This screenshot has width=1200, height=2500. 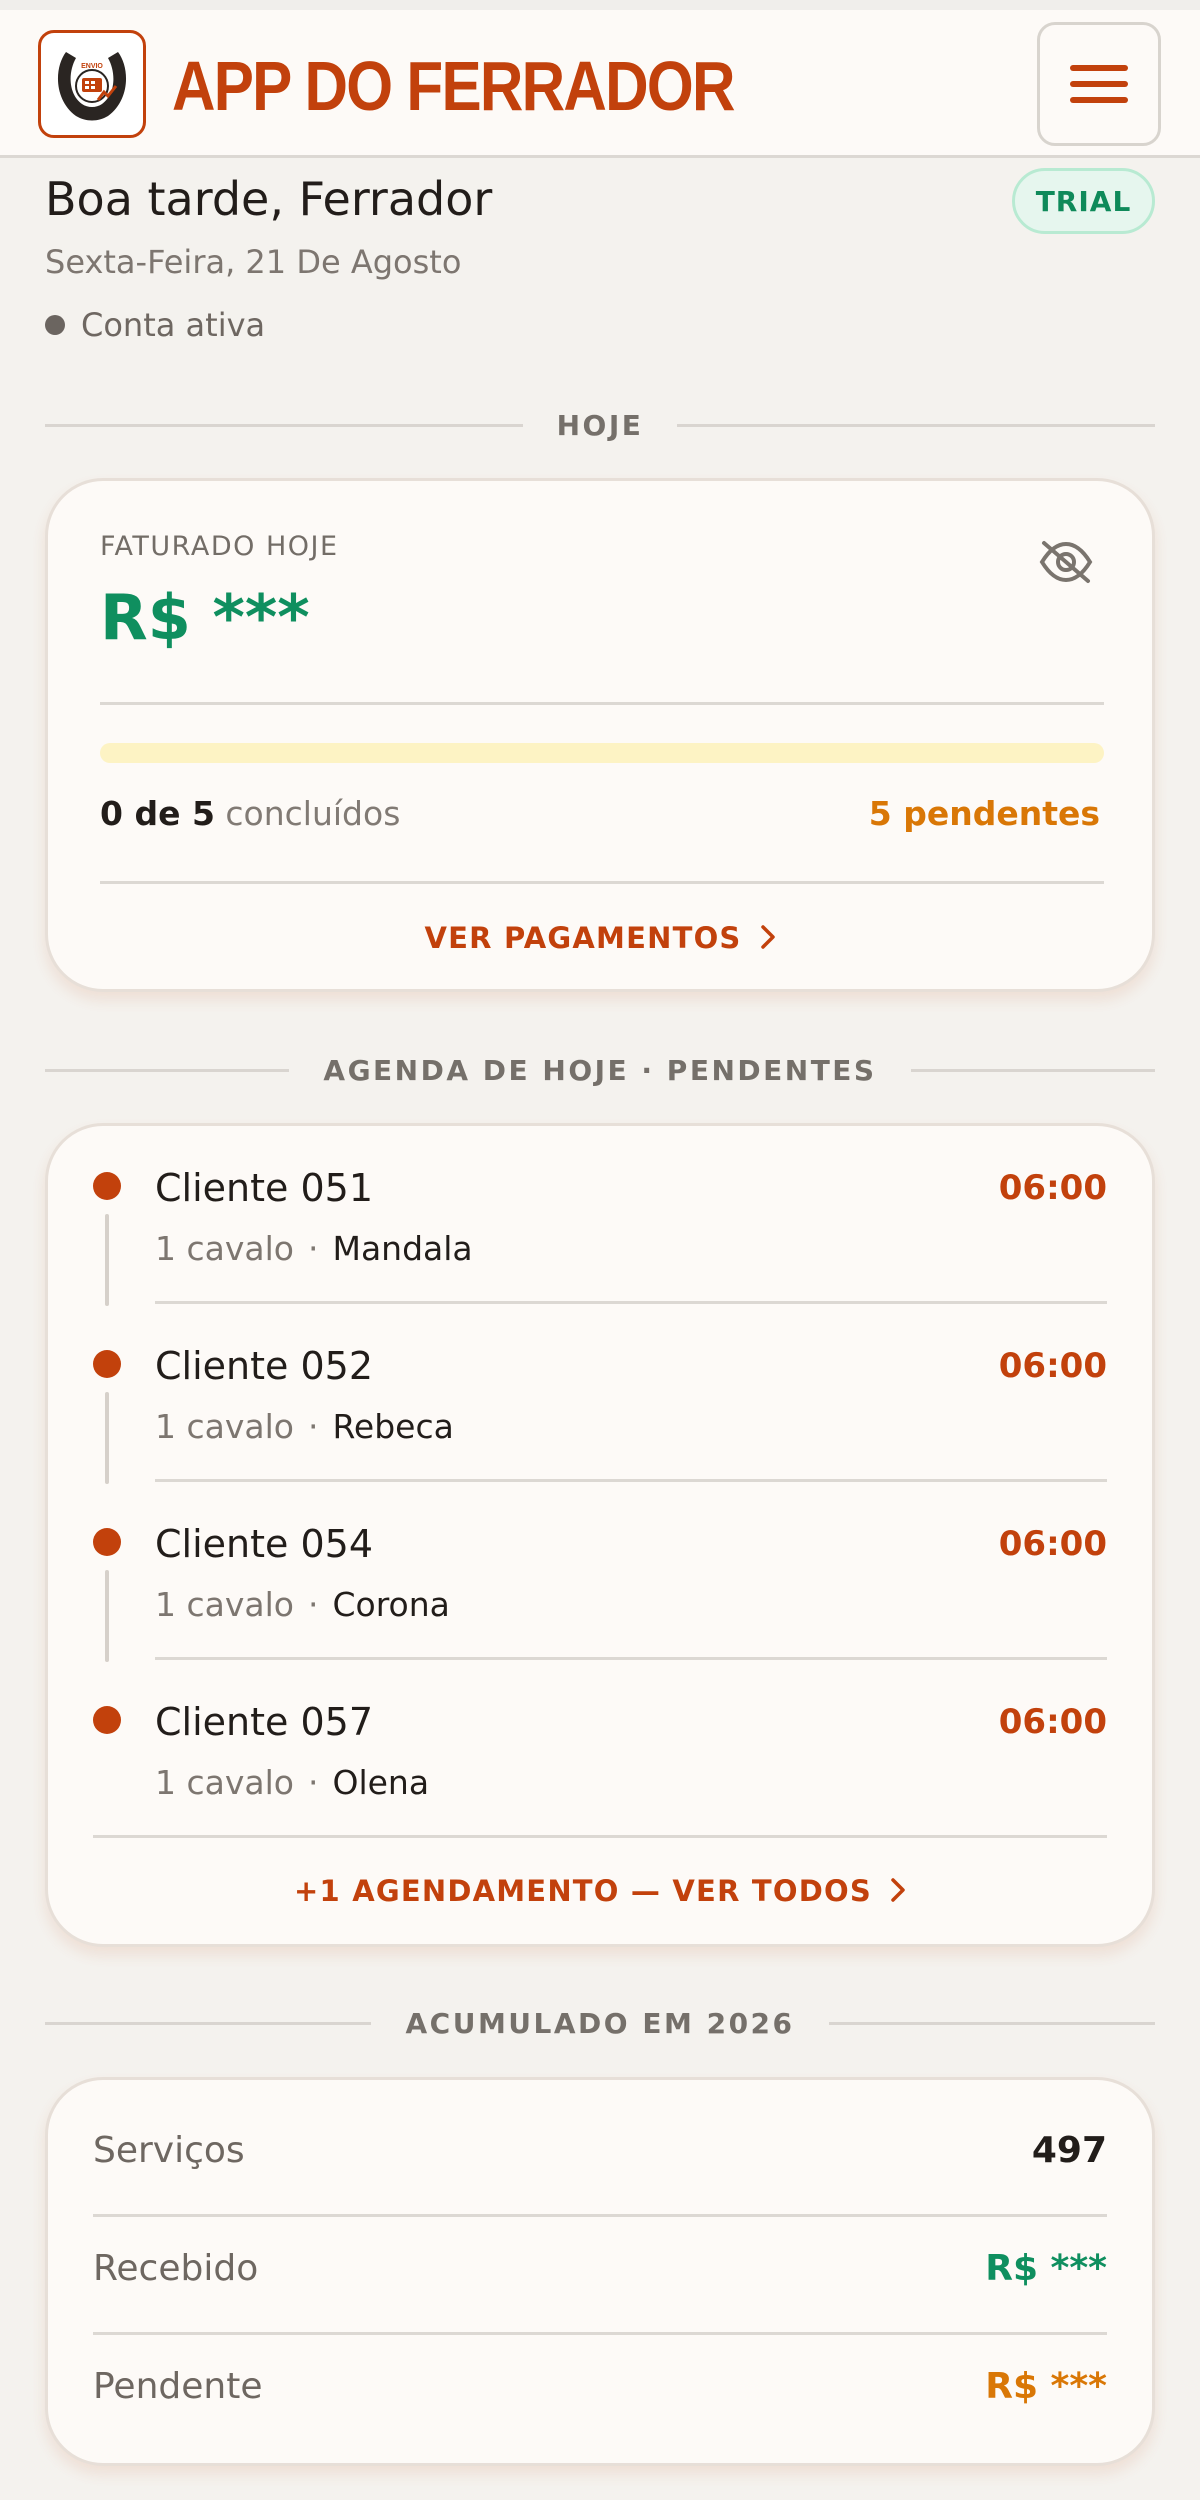 I want to click on svg-text: ENVIO, so click(x=92, y=66).